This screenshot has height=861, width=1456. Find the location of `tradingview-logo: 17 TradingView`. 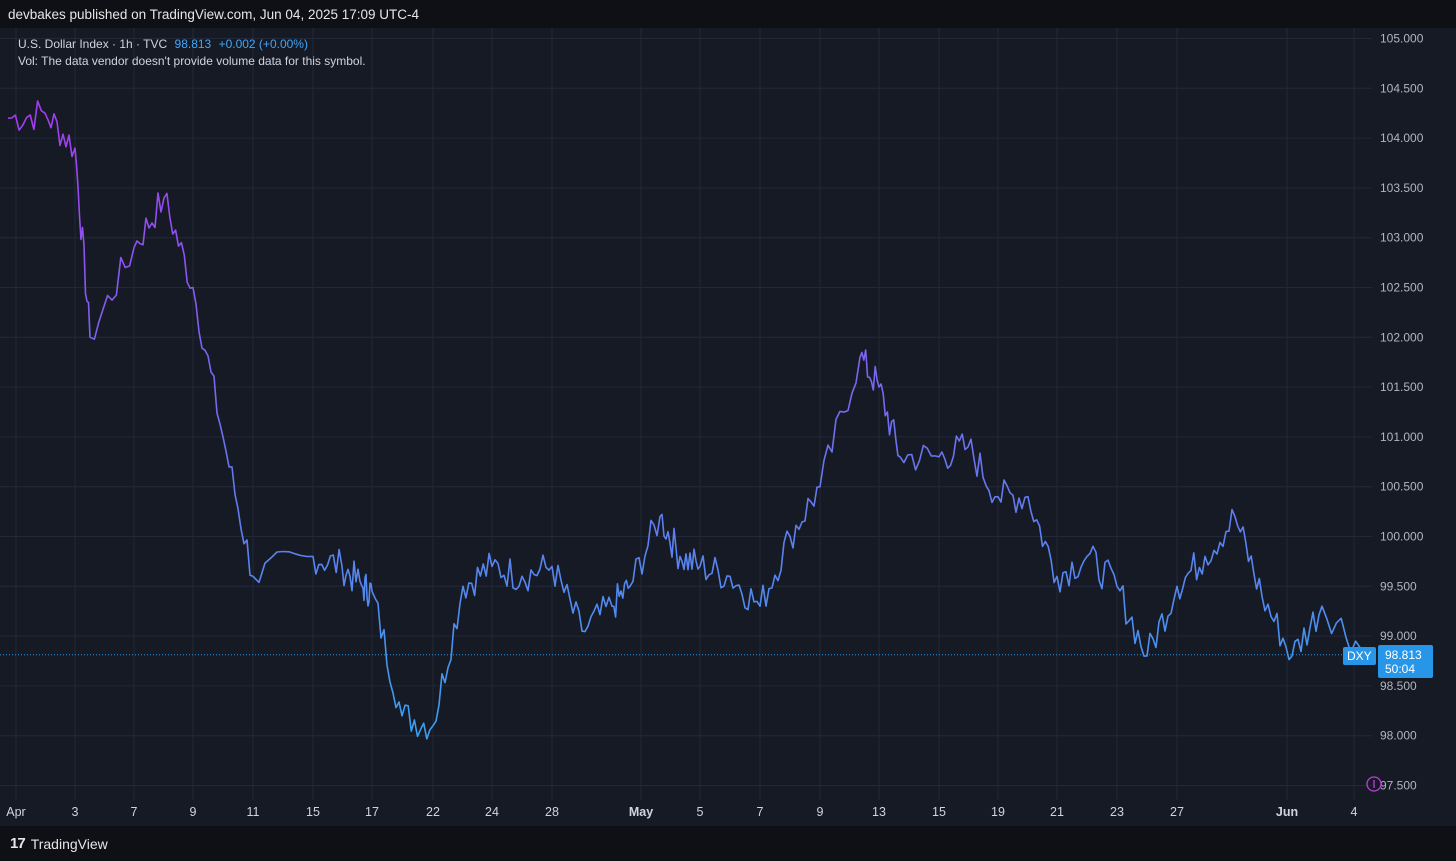

tradingview-logo: 17 TradingView is located at coordinates (59, 843).